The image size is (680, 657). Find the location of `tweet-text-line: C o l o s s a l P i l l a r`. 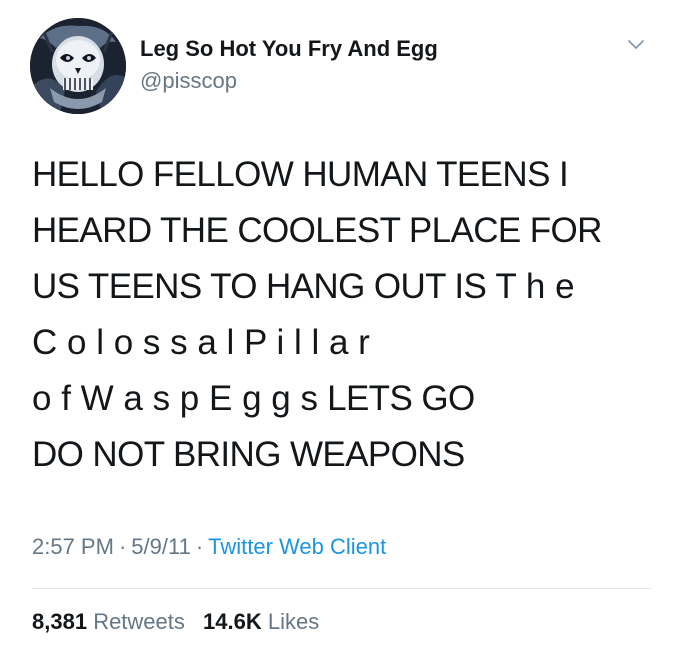

tweet-text-line: C o l o s s a l P i l l a r is located at coordinates (201, 342).